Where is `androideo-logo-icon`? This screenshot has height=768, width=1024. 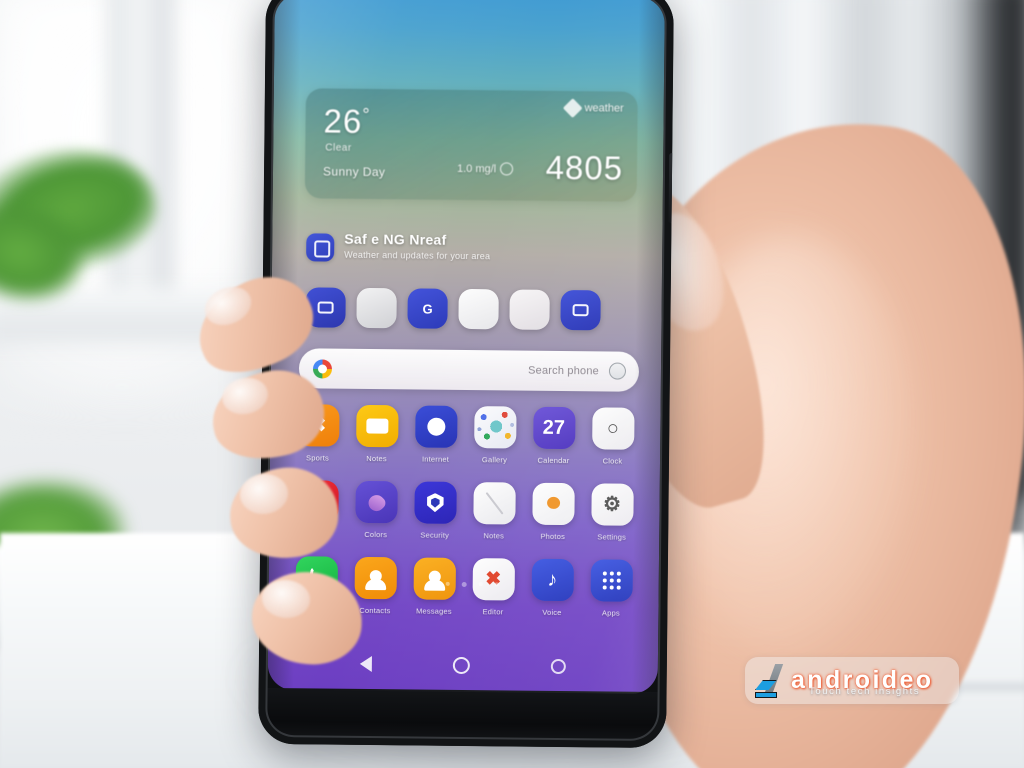
androideo-logo-icon is located at coordinates (772, 680).